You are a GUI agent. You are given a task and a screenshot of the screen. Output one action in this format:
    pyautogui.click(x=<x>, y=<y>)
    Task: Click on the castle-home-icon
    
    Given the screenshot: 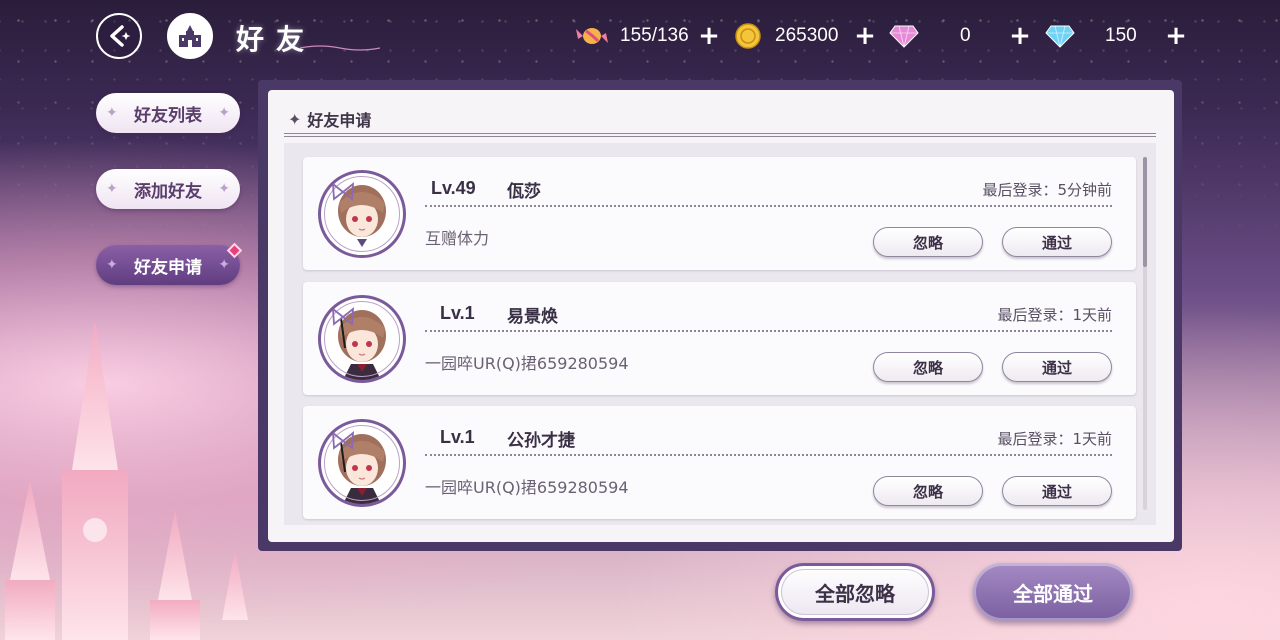 What is the action you would take?
    pyautogui.click(x=190, y=36)
    